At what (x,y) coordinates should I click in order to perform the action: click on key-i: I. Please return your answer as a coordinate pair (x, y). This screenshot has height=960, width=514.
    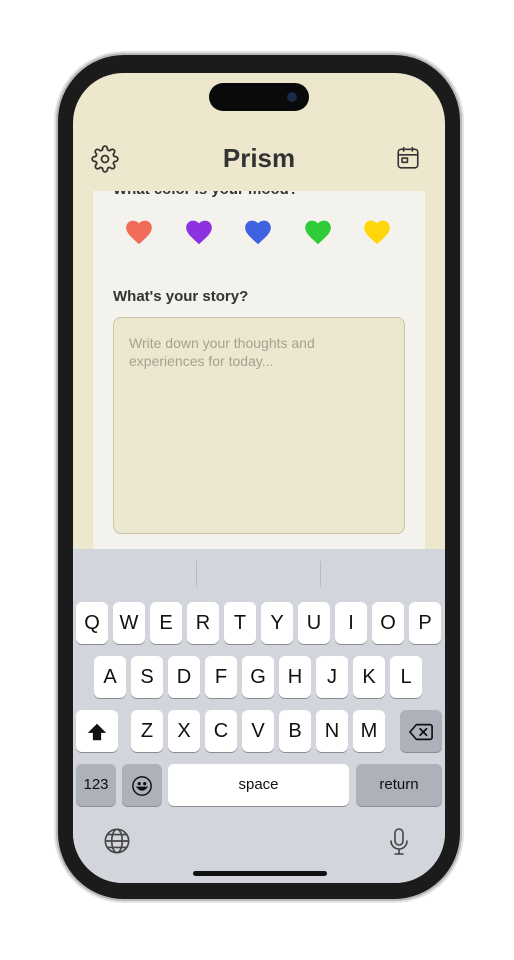
    Looking at the image, I should click on (351, 623).